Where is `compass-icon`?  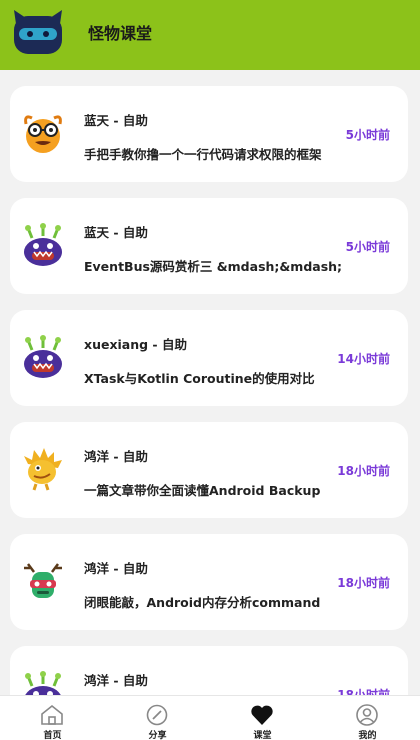
compass-icon is located at coordinates (157, 715).